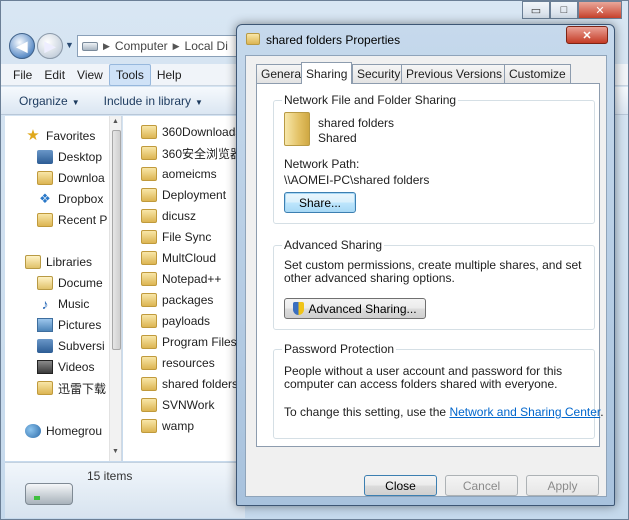  What do you see at coordinates (524, 412) in the screenshot?
I see `network-sharing-center-link: Network and Sharing Center` at bounding box center [524, 412].